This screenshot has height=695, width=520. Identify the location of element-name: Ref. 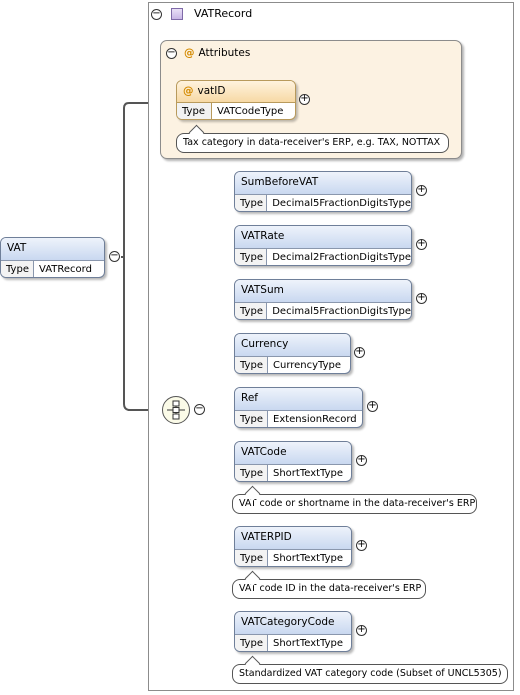
(298, 399).